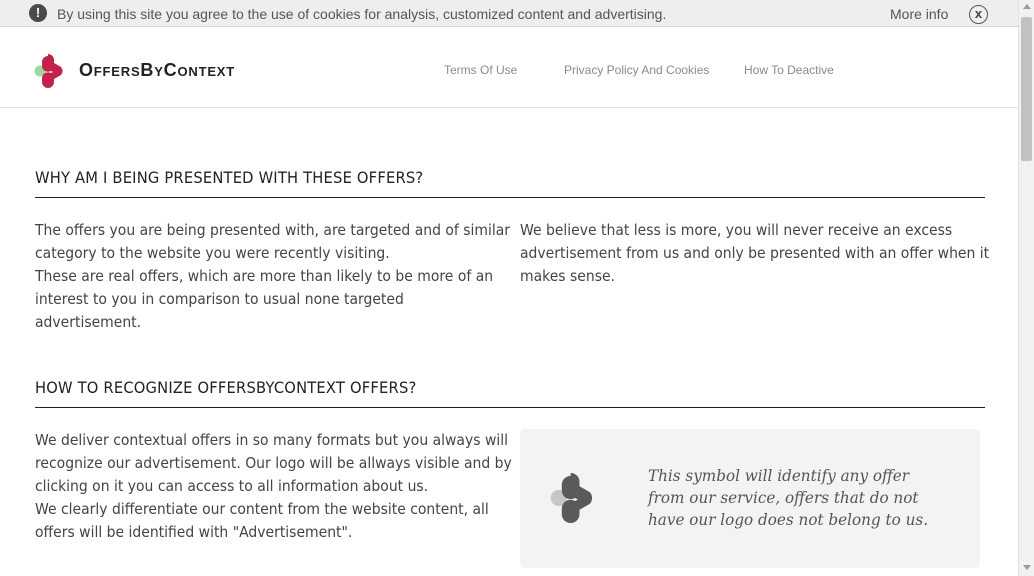 The height and width of the screenshot is (576, 1034). I want to click on text-line: advertisement., so click(88, 322).